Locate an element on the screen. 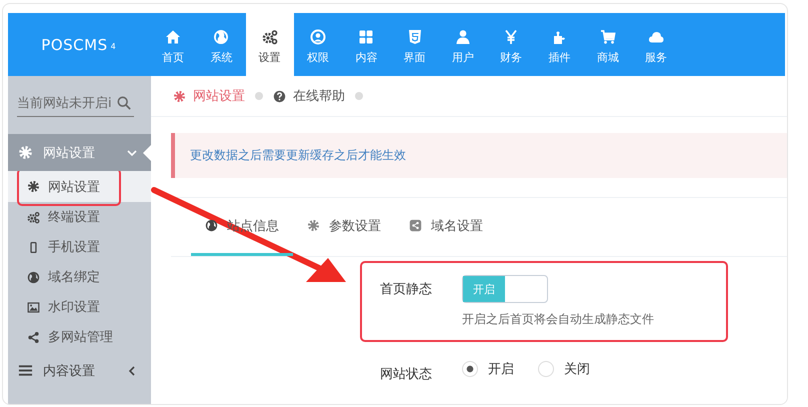  sidebar-group-header: 内容设置 is located at coordinates (79, 370).